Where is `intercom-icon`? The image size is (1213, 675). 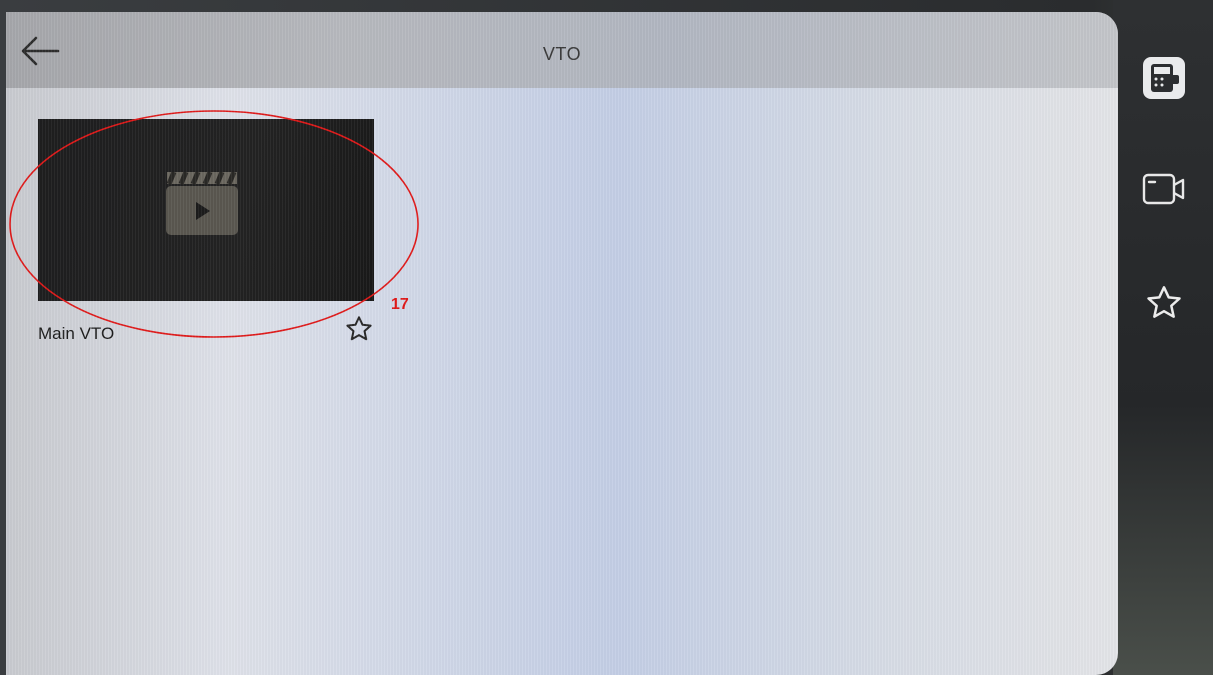 intercom-icon is located at coordinates (1164, 78).